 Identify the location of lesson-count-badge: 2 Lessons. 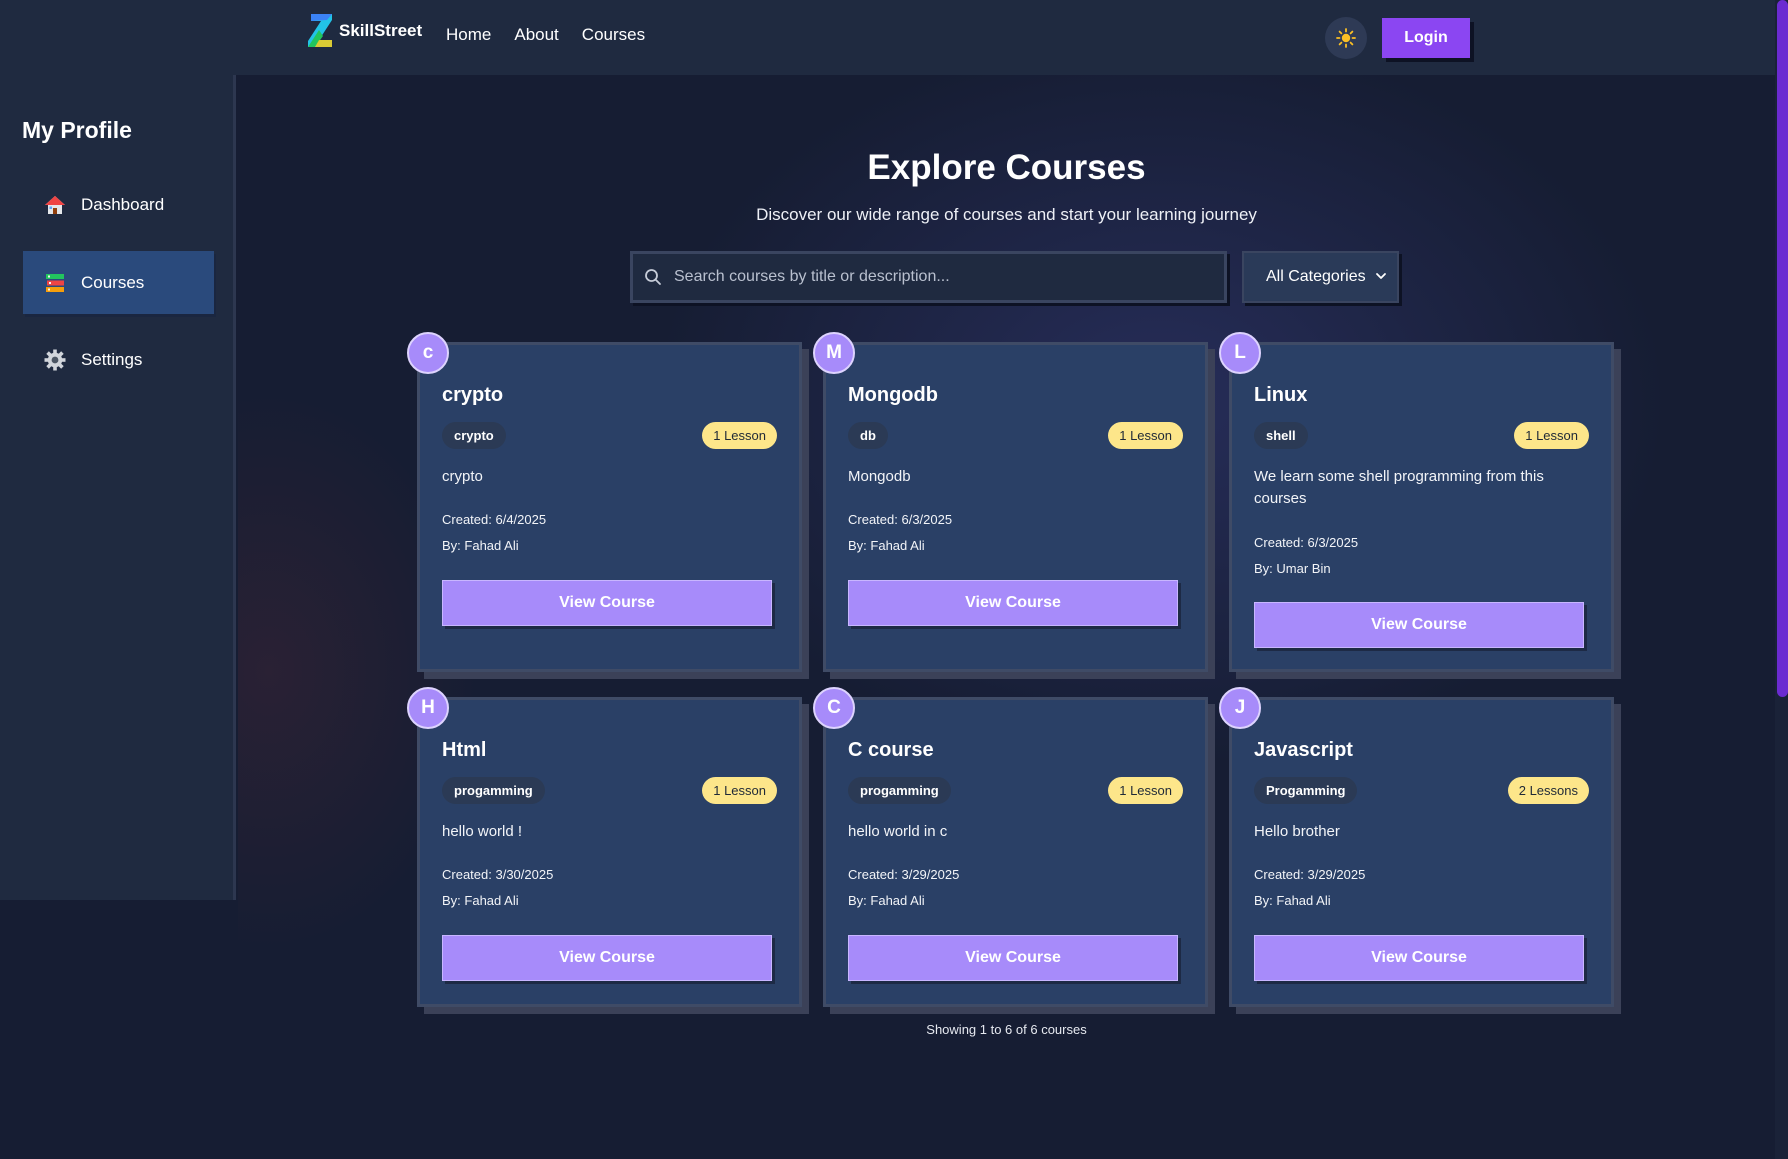
(1548, 790).